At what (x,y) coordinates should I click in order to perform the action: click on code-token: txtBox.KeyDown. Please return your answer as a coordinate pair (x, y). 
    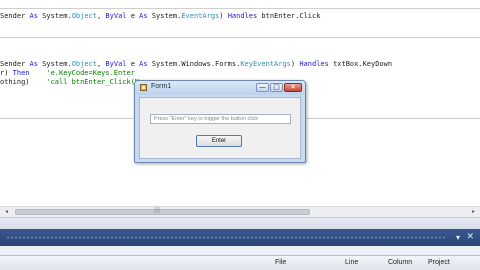
    Looking at the image, I should click on (360, 64).